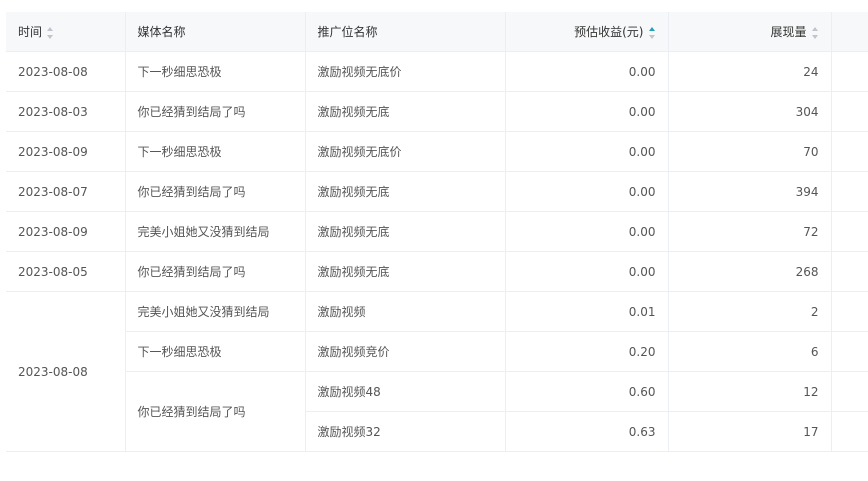  I want to click on cell-impressions: 304, so click(750, 111).